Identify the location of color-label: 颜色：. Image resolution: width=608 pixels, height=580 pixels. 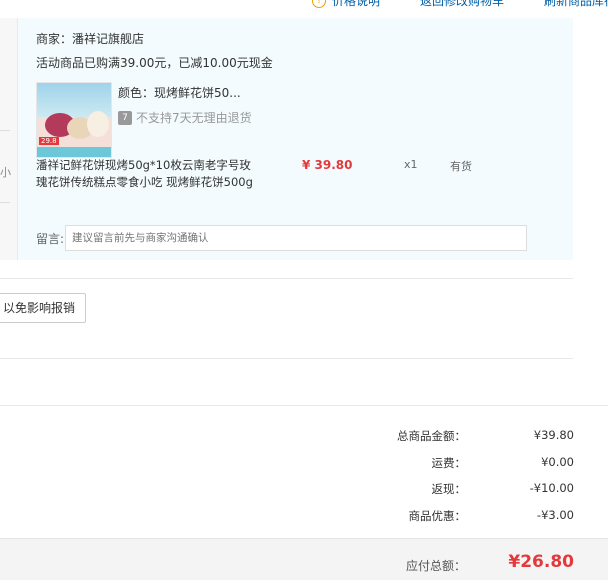
(136, 93).